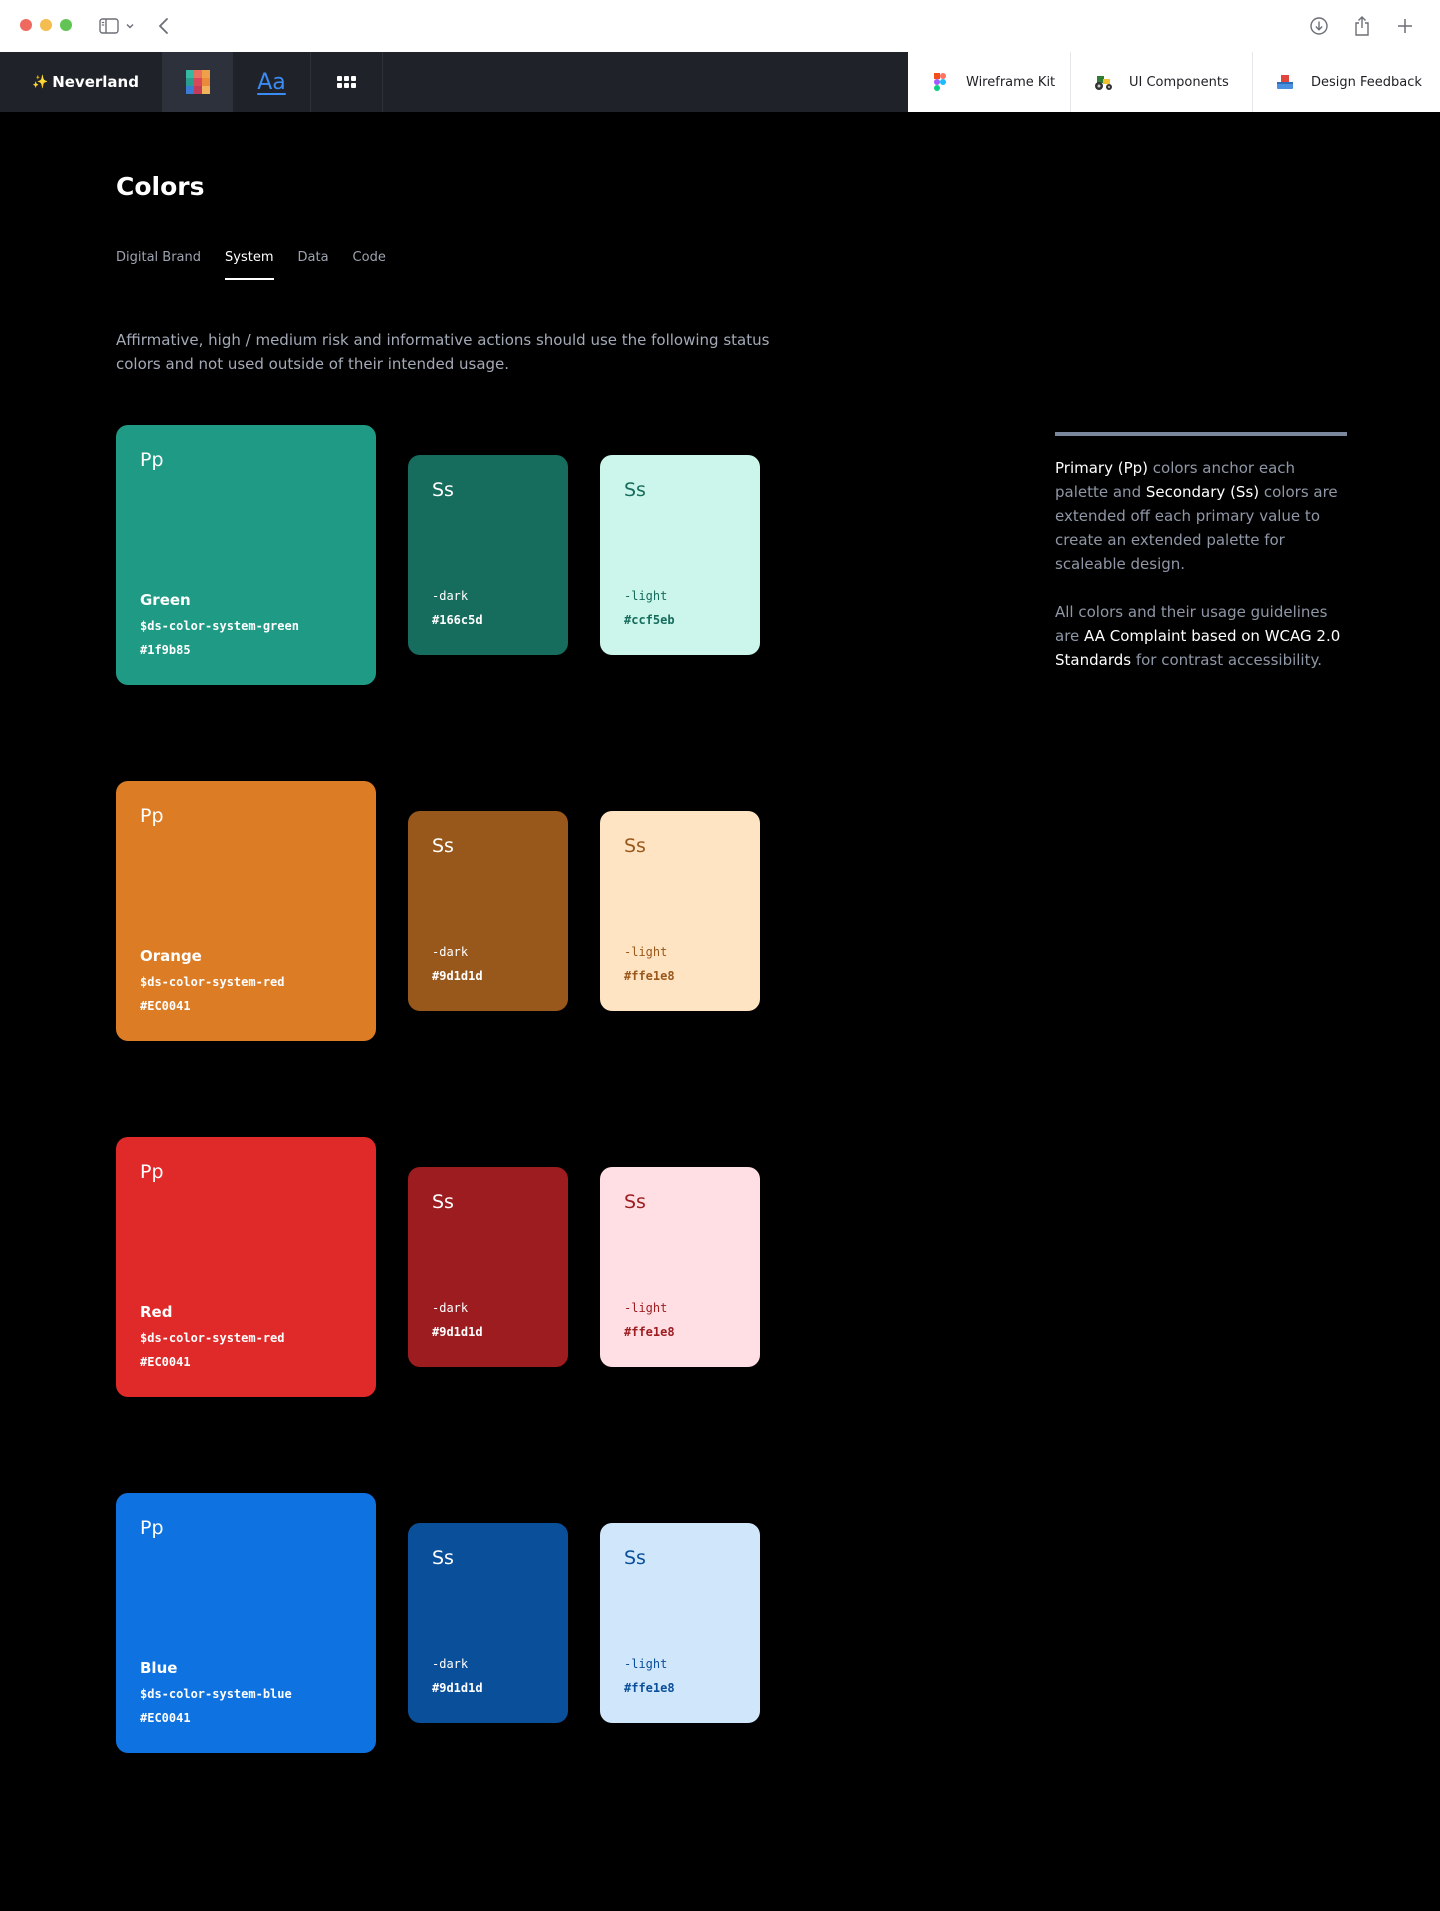  I want to click on color-token: $ds-color-system-blue, so click(216, 1694).